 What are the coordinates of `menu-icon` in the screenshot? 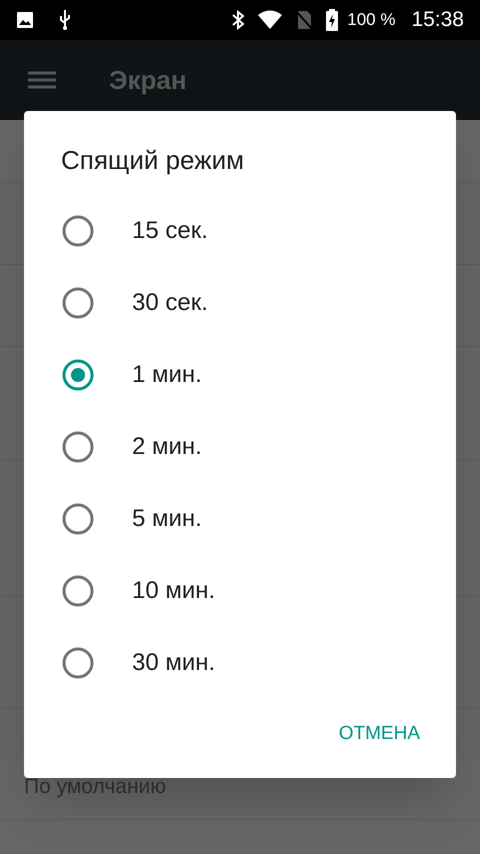 It's located at (42, 80).